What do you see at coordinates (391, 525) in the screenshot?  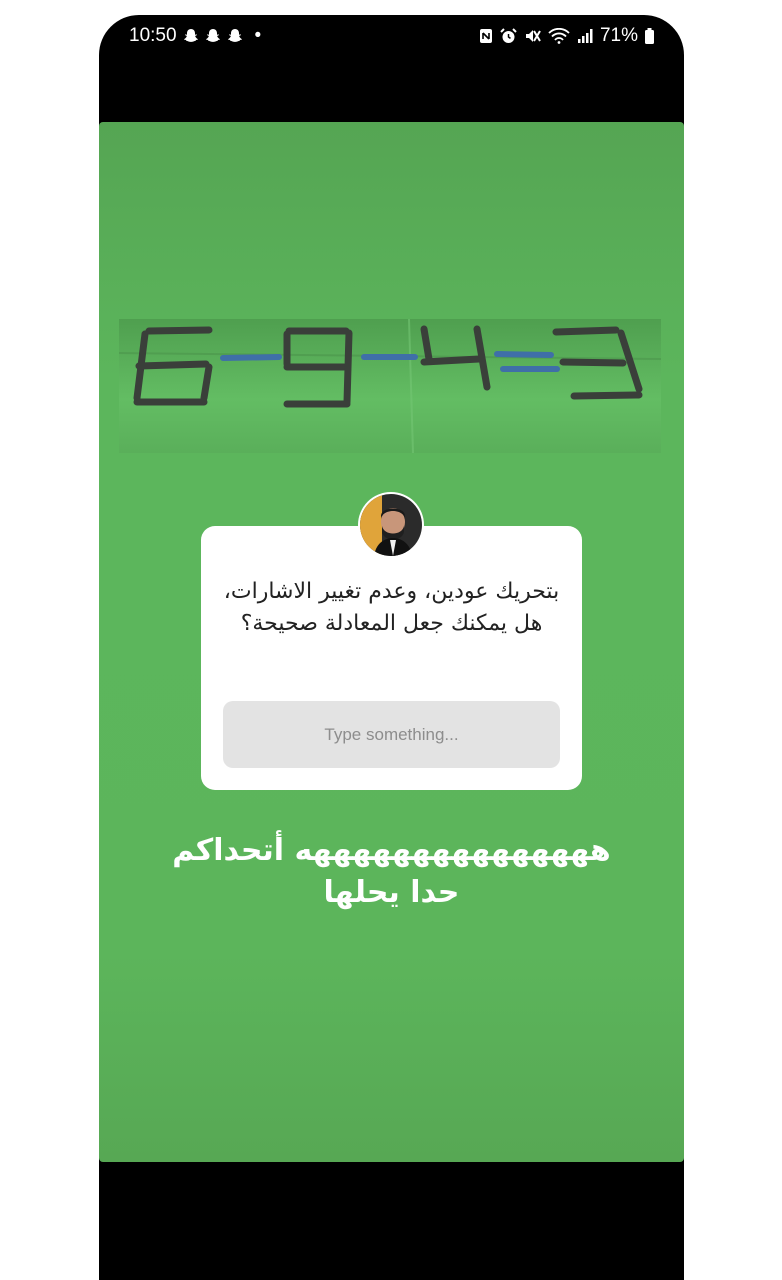 I see `avatar` at bounding box center [391, 525].